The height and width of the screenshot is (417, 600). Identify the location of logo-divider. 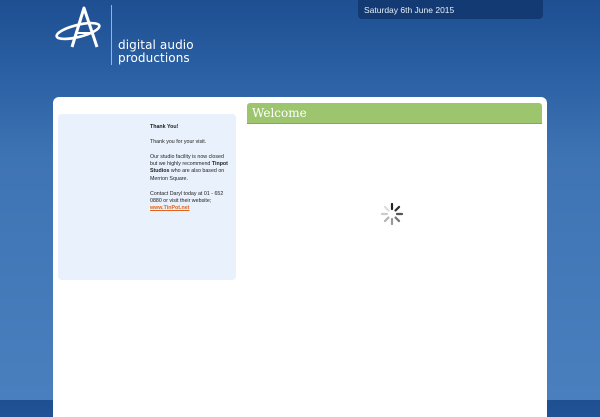
(111, 35).